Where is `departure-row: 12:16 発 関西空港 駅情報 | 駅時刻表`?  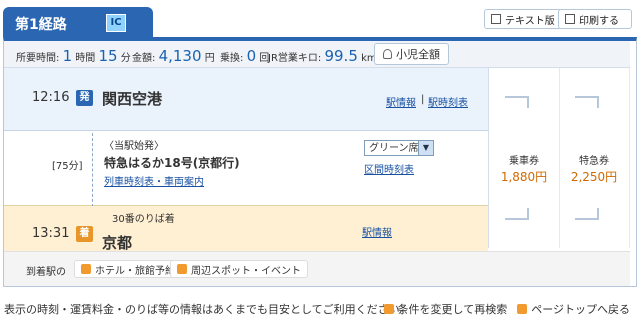 departure-row: 12:16 発 関西空港 駅情報 | 駅時刻表 is located at coordinates (246, 99).